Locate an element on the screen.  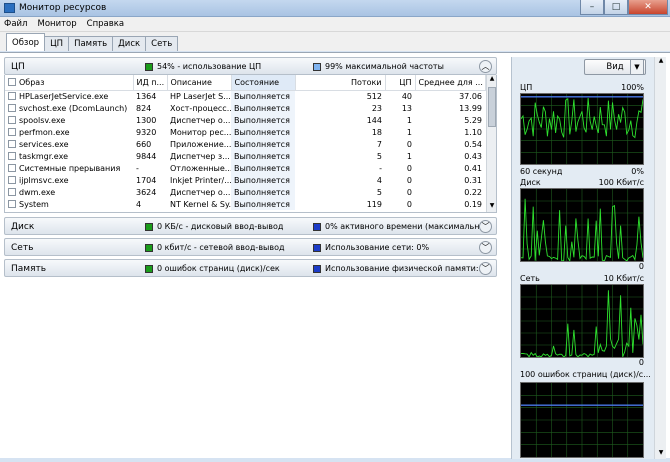
network-graph-label: Сеть is located at coordinates (530, 278).